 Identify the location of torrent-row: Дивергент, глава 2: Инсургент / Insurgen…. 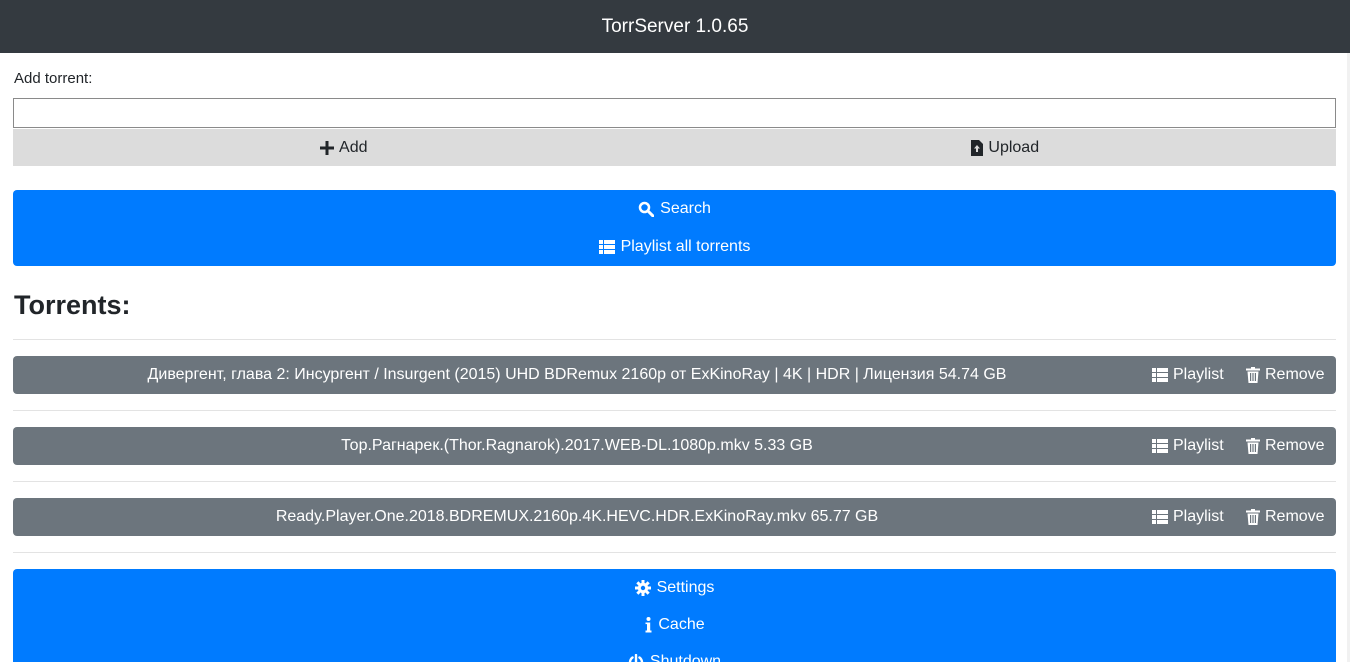
(674, 375).